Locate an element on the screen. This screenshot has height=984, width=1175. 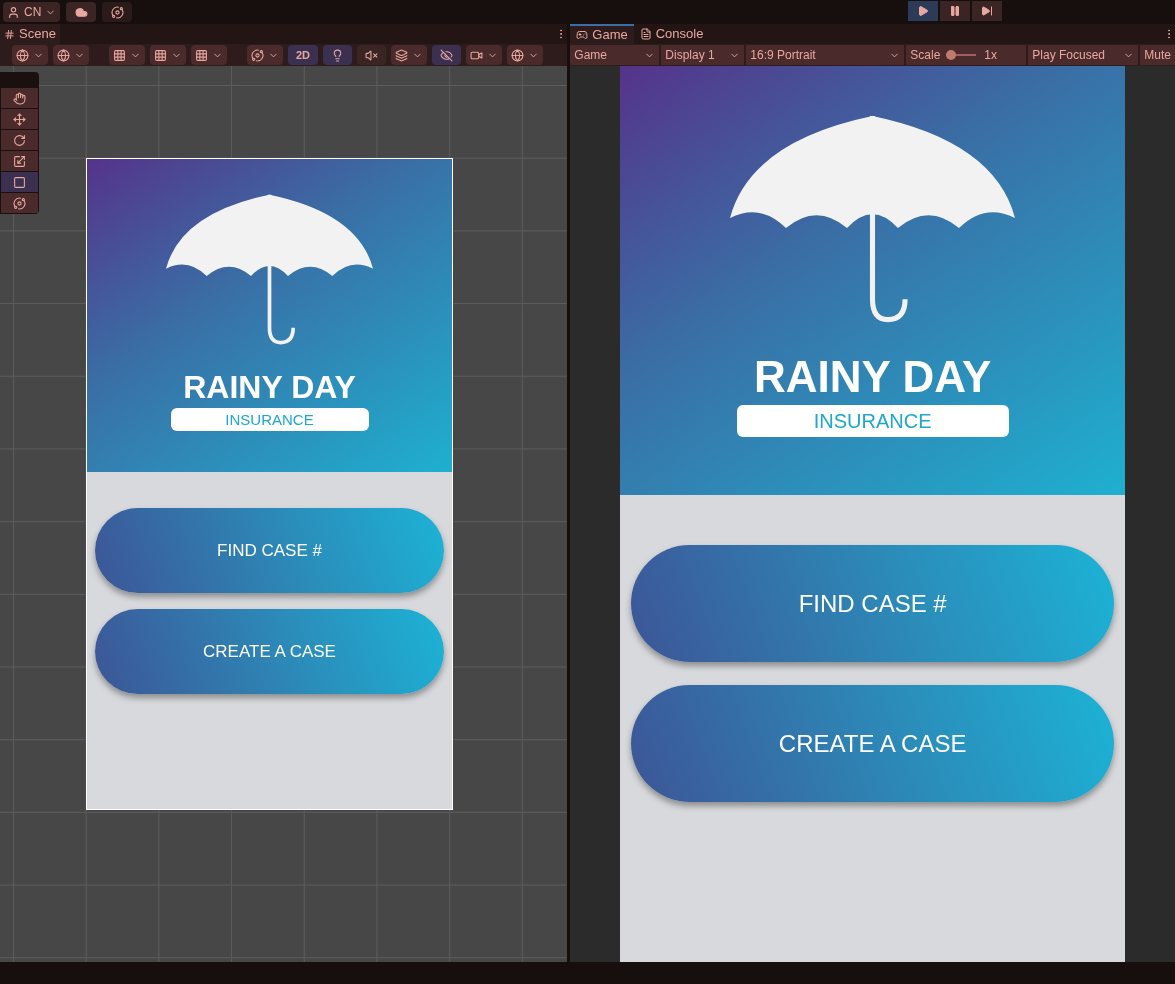
rect-tool is located at coordinates (19, 182).